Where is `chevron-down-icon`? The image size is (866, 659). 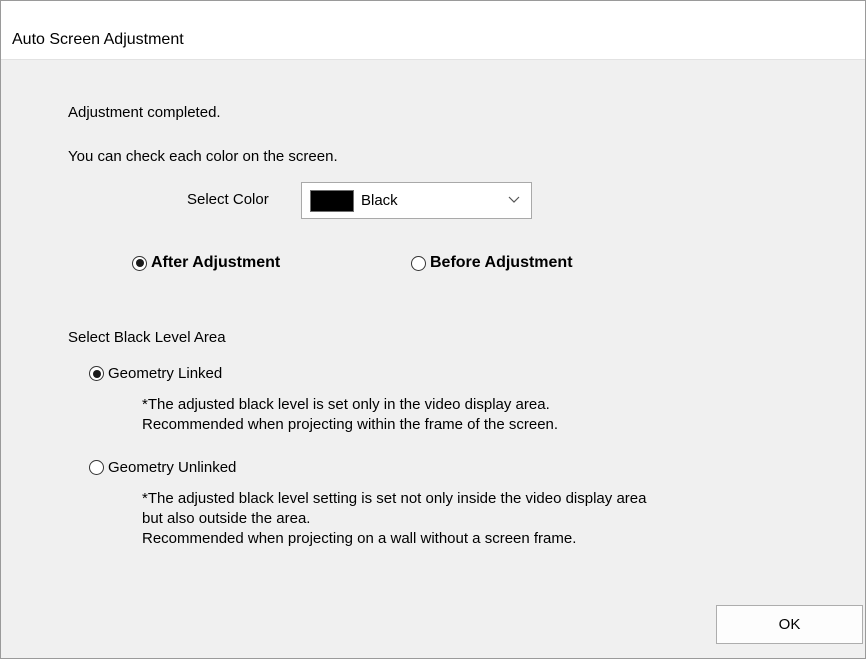
chevron-down-icon is located at coordinates (514, 199).